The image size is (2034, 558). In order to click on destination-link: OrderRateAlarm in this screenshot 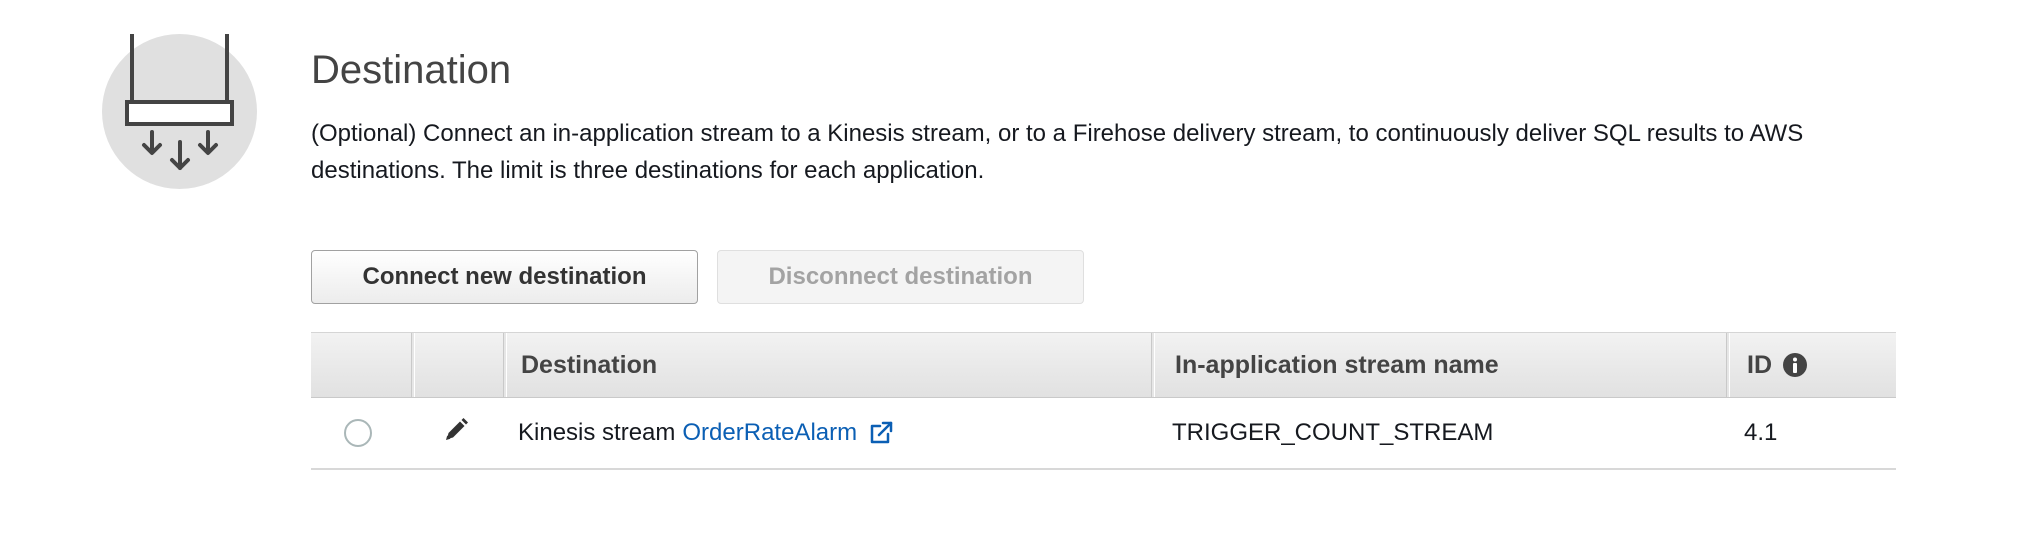, I will do `click(769, 433)`.